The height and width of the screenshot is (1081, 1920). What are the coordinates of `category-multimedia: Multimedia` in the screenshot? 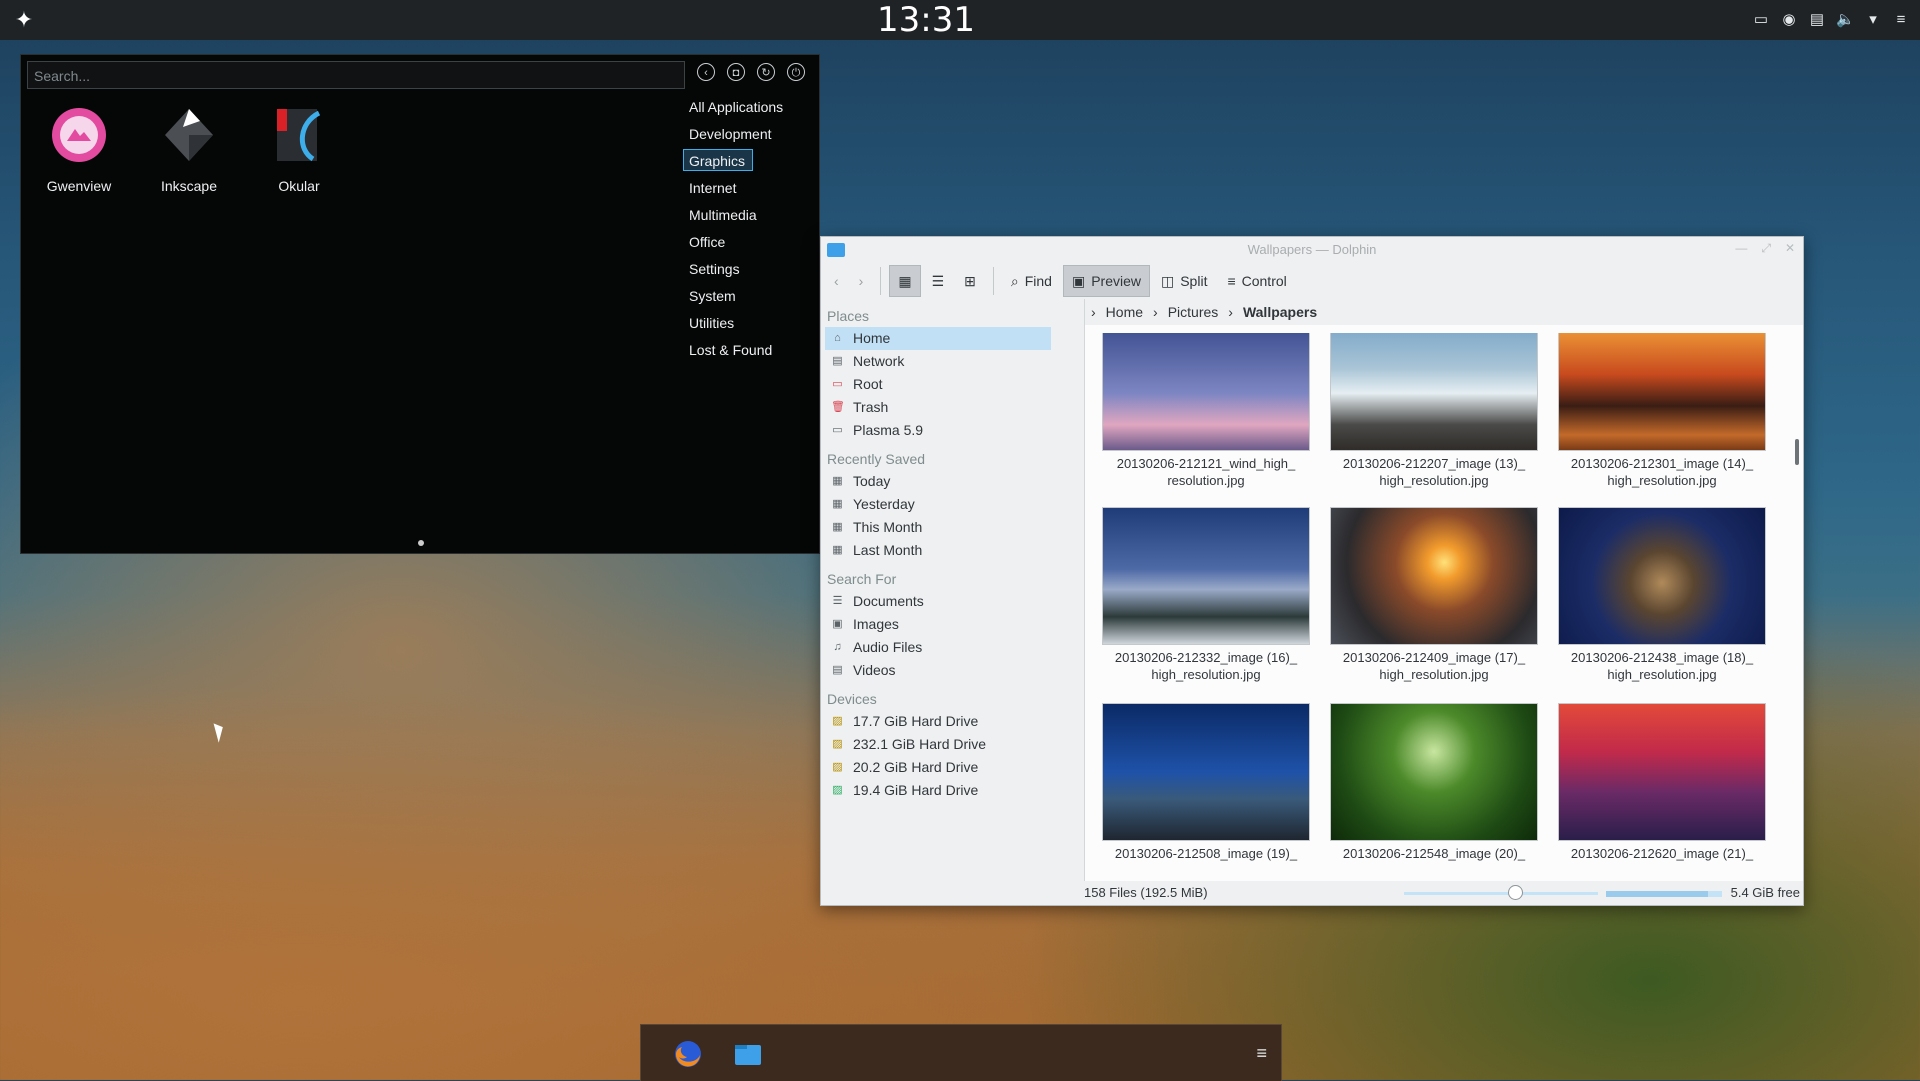 It's located at (747, 214).